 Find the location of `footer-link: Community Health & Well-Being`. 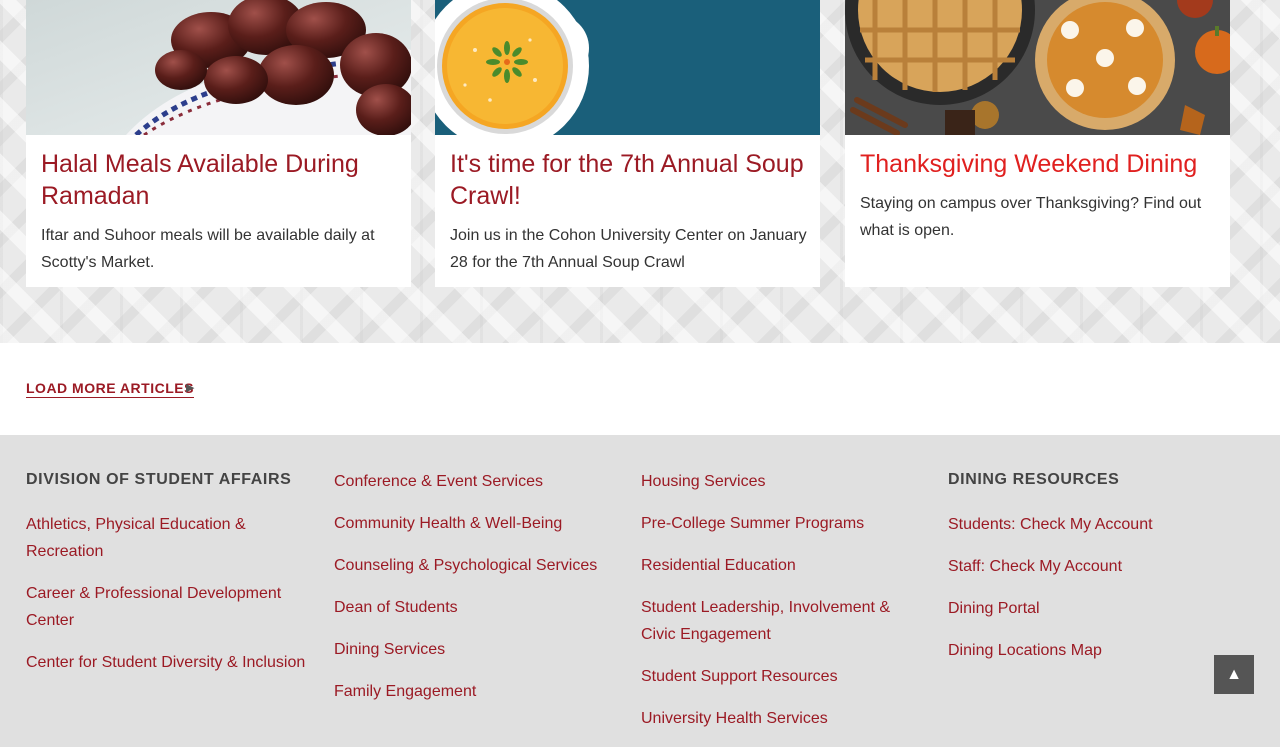

footer-link: Community Health & Well-Being is located at coordinates (476, 523).